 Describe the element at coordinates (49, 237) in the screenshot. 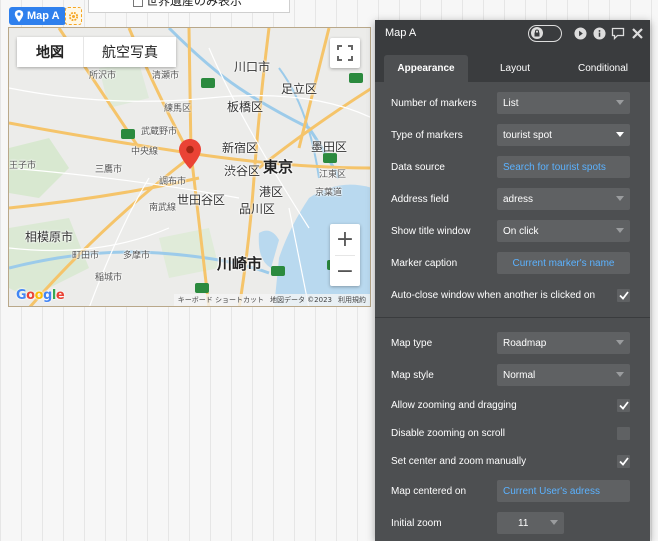

I see `map-label: 相模原市` at that location.